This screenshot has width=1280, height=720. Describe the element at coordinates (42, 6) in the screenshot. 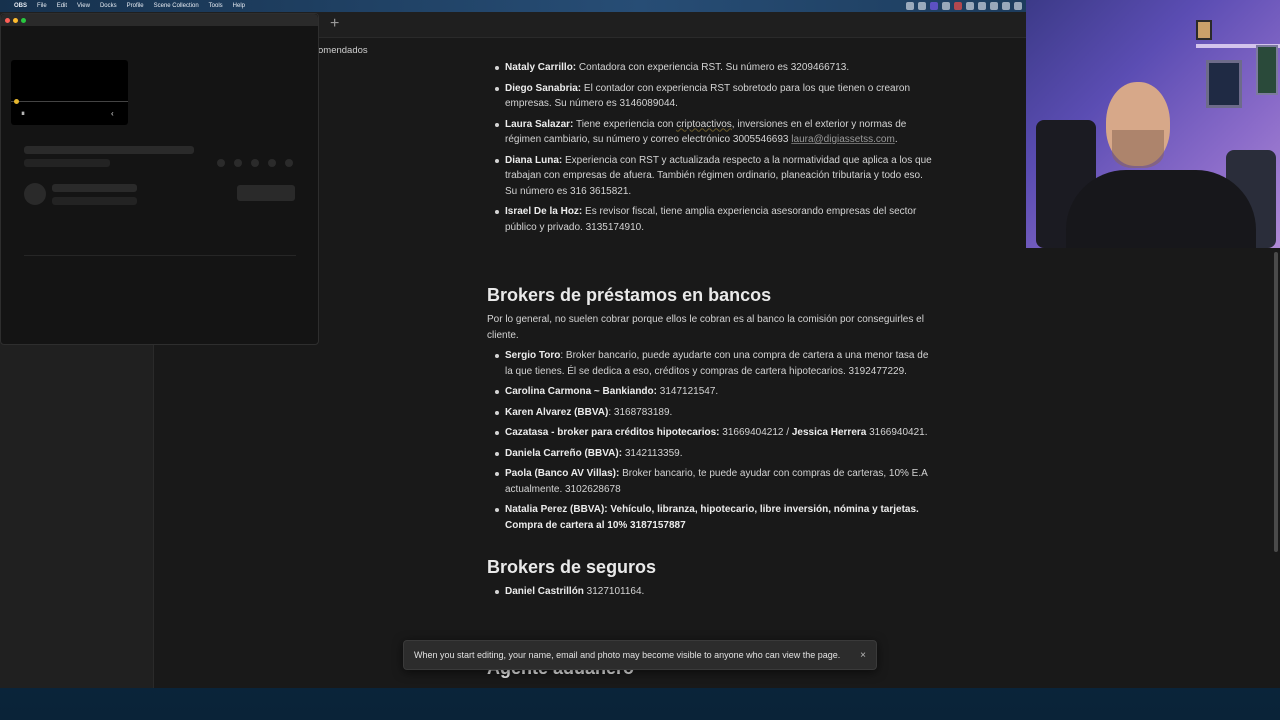

I see `menu-file: File` at that location.